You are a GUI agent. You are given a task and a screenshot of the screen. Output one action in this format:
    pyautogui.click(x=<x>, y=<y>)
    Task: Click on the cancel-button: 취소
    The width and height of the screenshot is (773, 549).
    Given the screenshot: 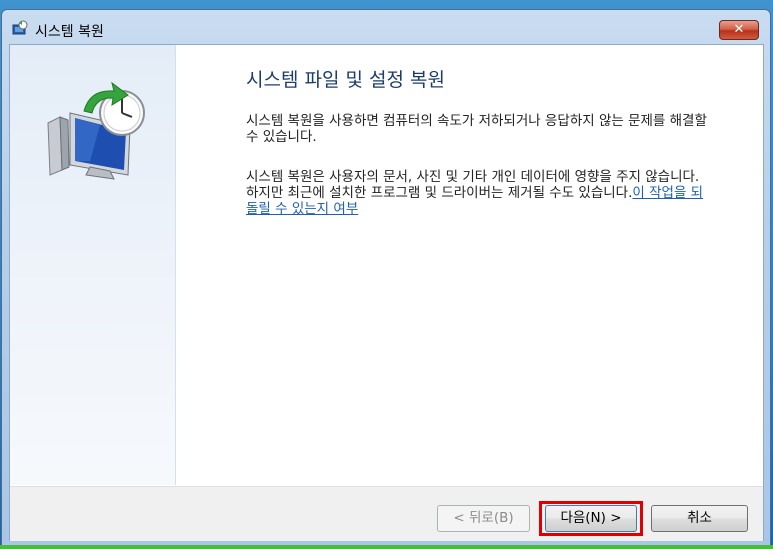 What is the action you would take?
    pyautogui.click(x=699, y=518)
    